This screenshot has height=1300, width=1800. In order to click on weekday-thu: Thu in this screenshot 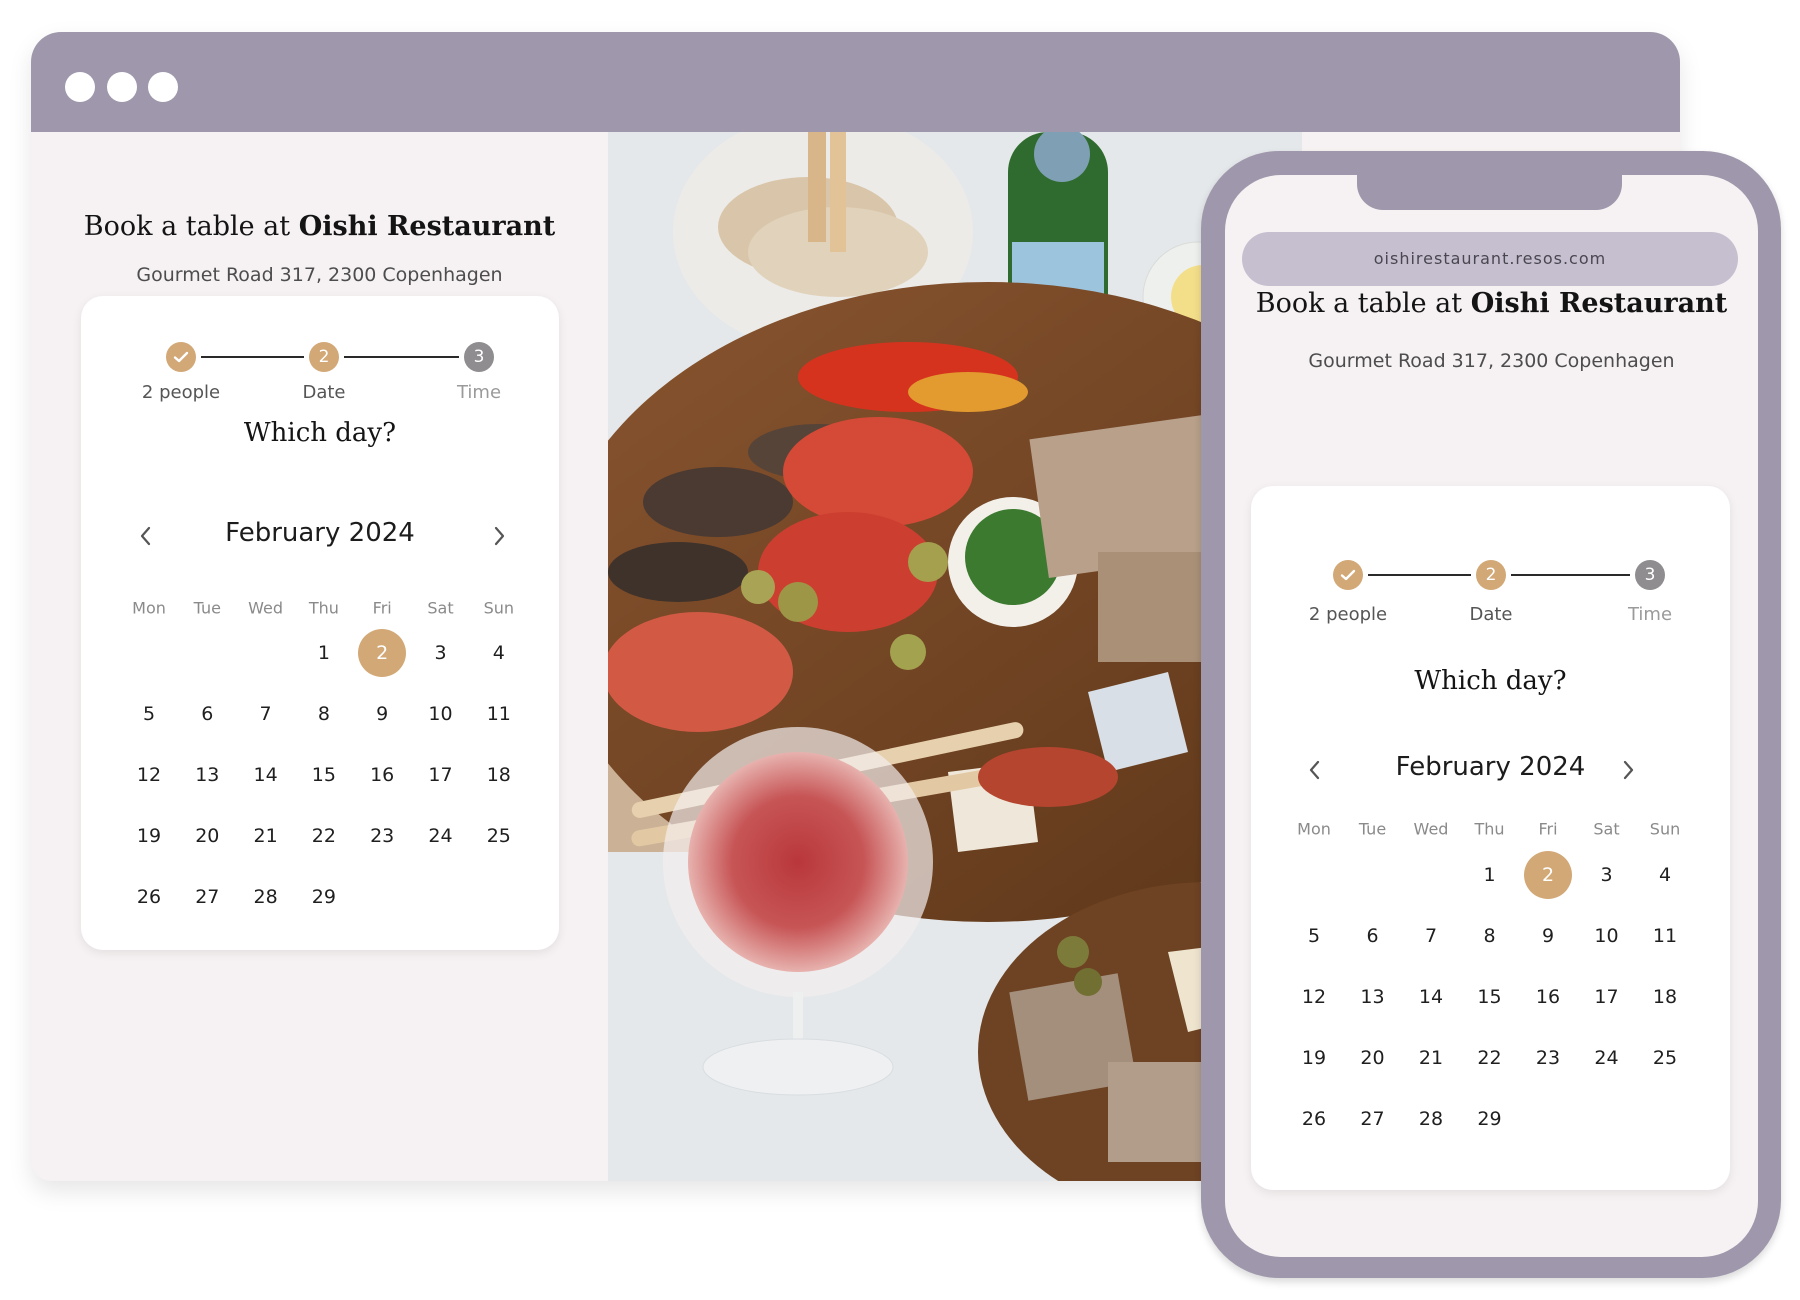, I will do `click(1489, 829)`.